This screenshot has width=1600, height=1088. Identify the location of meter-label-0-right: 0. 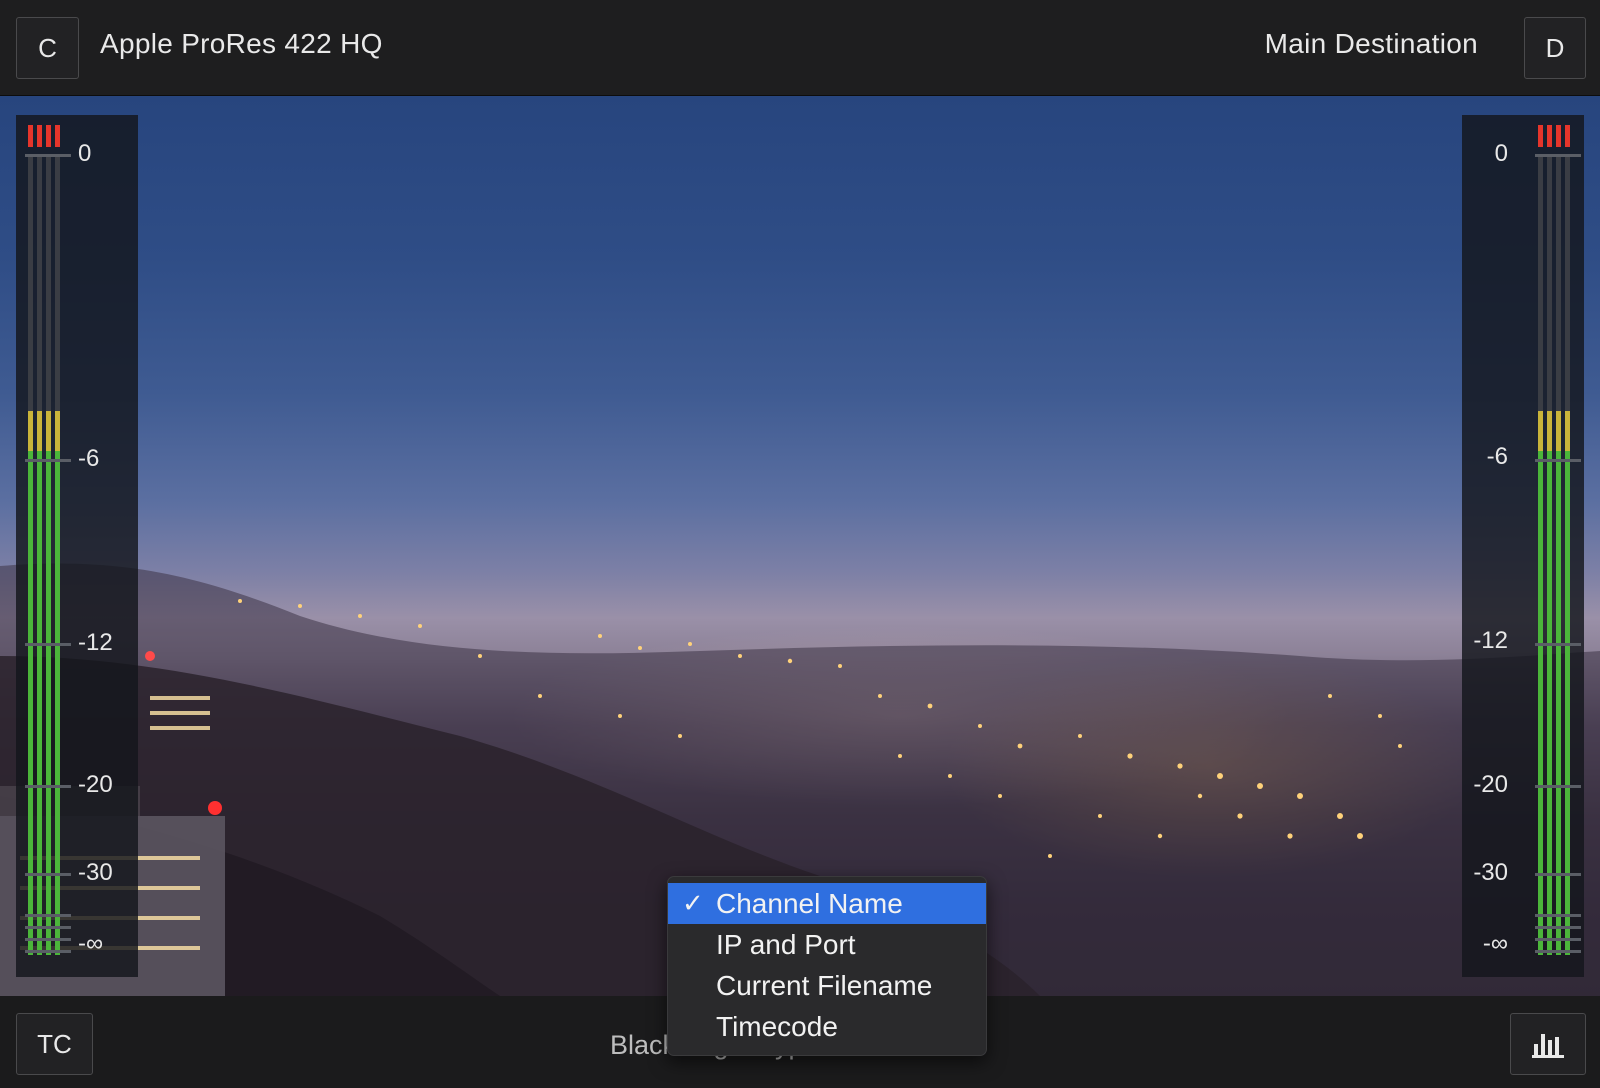
(1501, 153).